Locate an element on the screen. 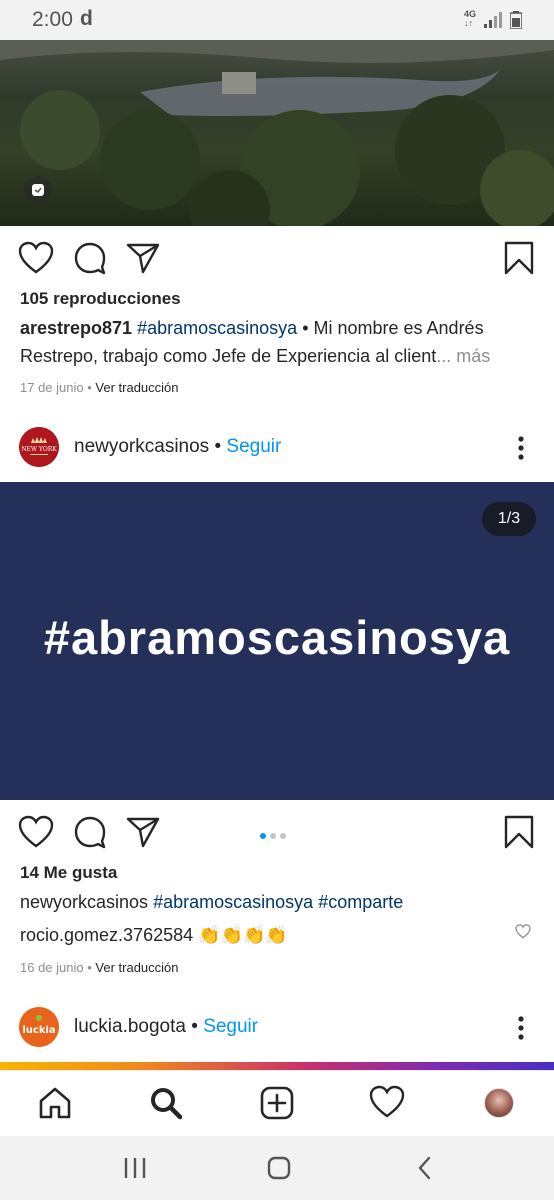  home-button-icon is located at coordinates (279, 1168).